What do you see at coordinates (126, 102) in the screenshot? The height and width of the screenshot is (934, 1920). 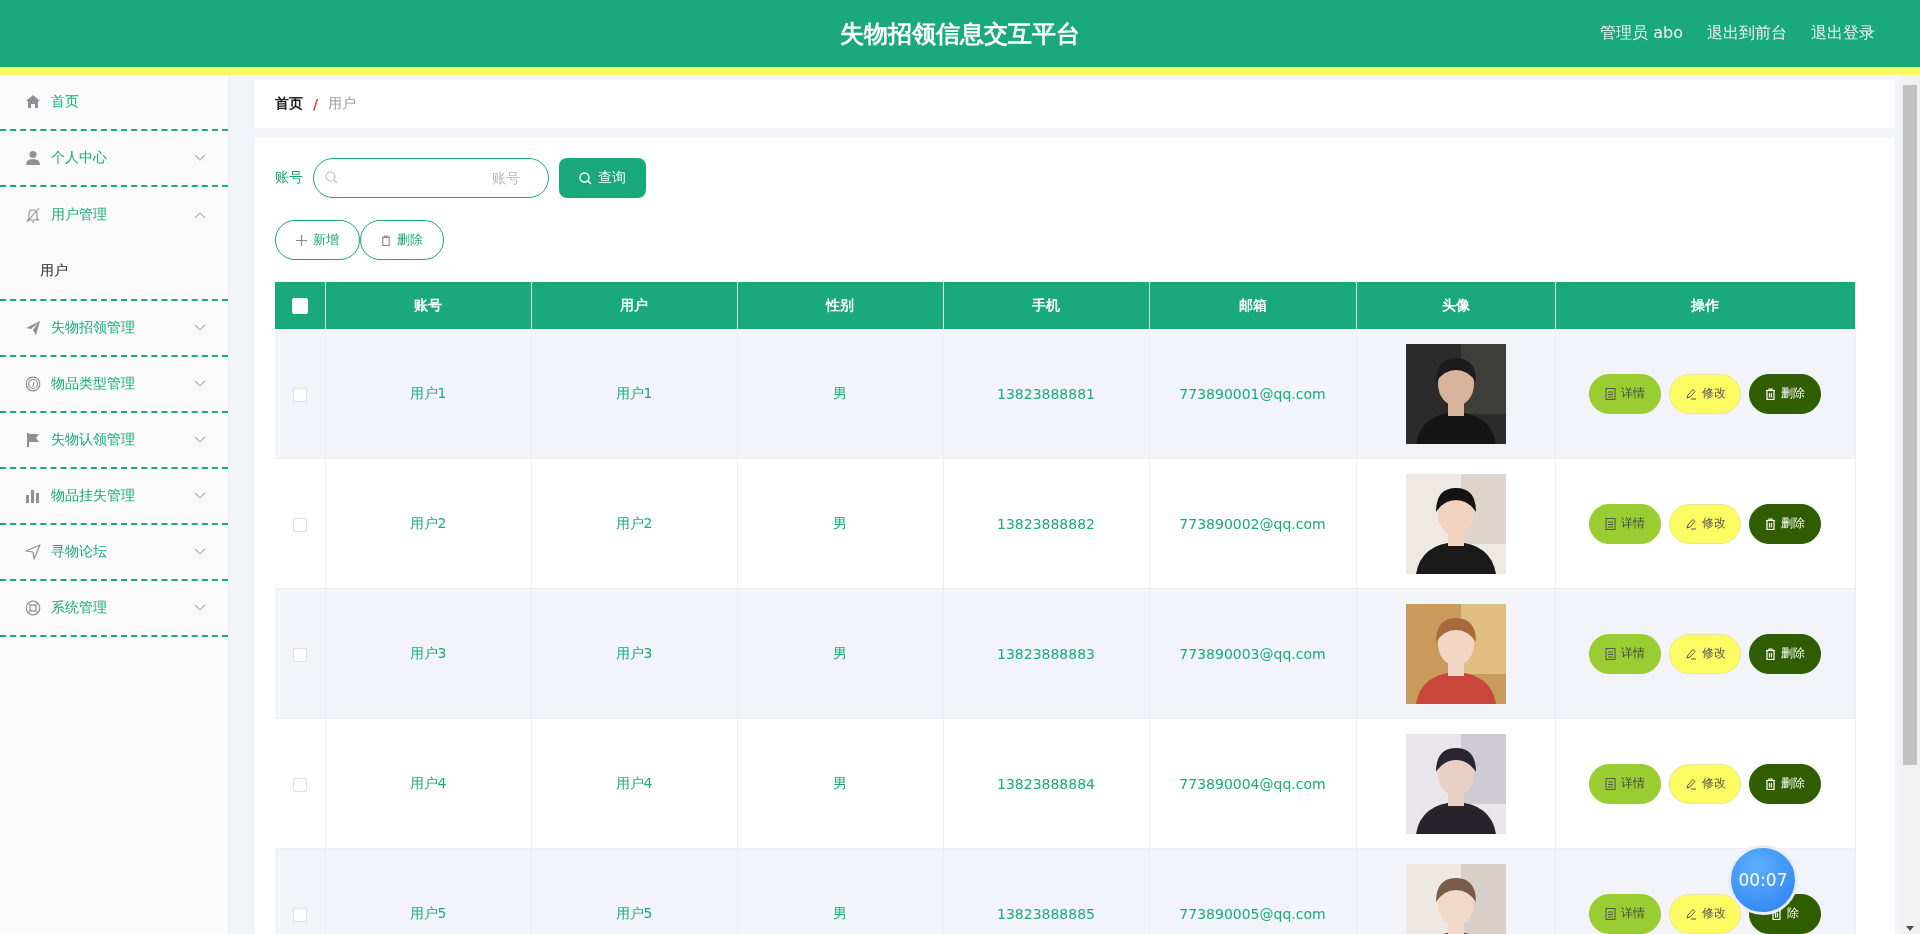 I see `sidebar-item: 首页` at bounding box center [126, 102].